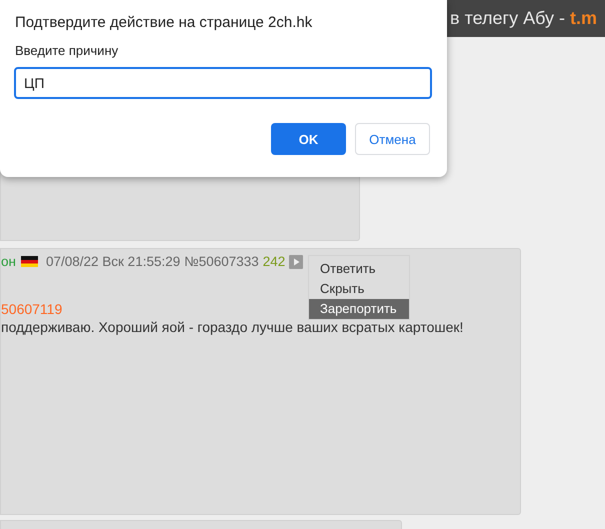  What do you see at coordinates (113, 261) in the screenshot?
I see `post-date: 07/08/22 Вск 21:55:29` at bounding box center [113, 261].